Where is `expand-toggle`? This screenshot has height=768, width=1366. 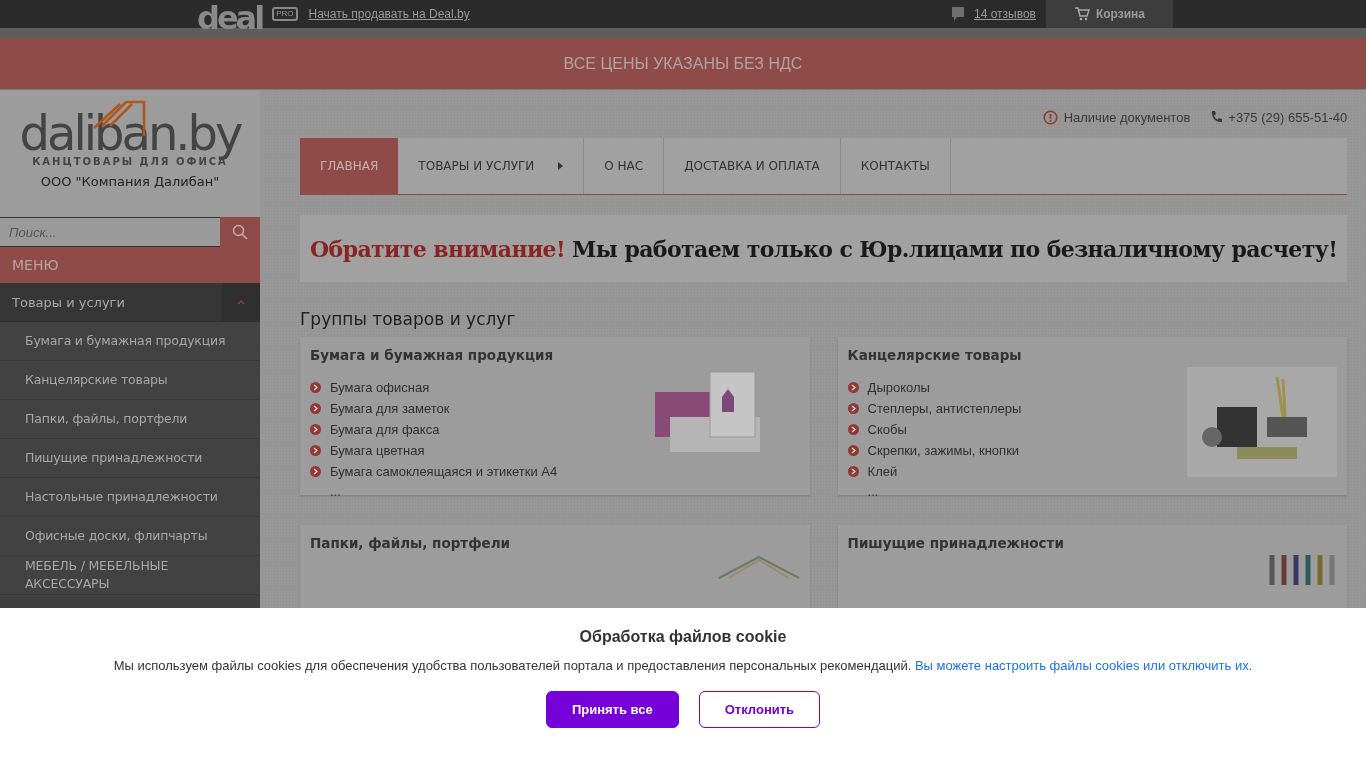
expand-toggle is located at coordinates (241, 302).